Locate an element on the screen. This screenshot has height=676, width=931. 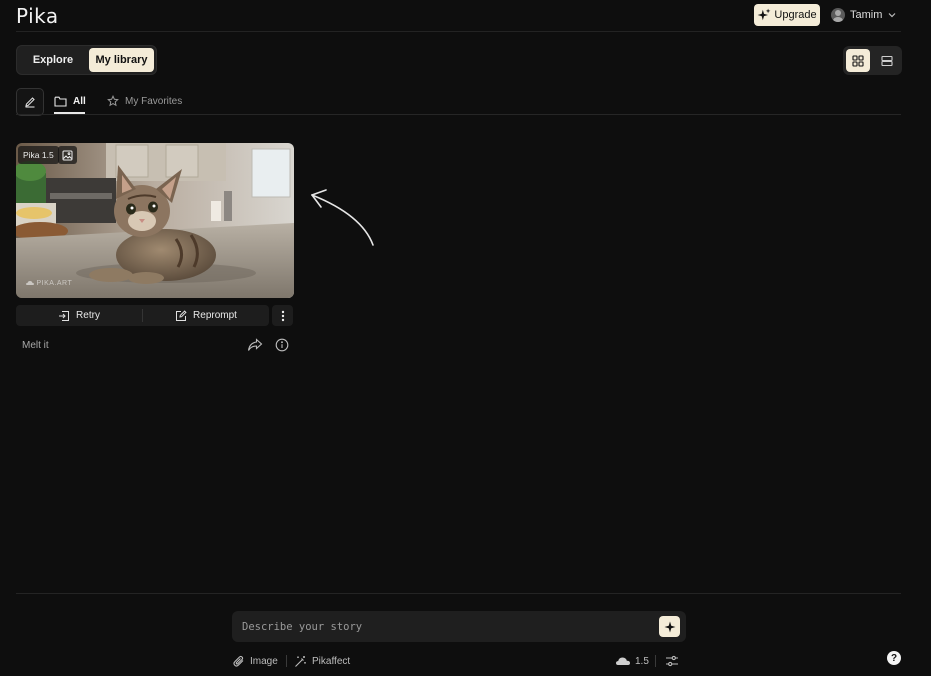
tabs-divider is located at coordinates (458, 114).